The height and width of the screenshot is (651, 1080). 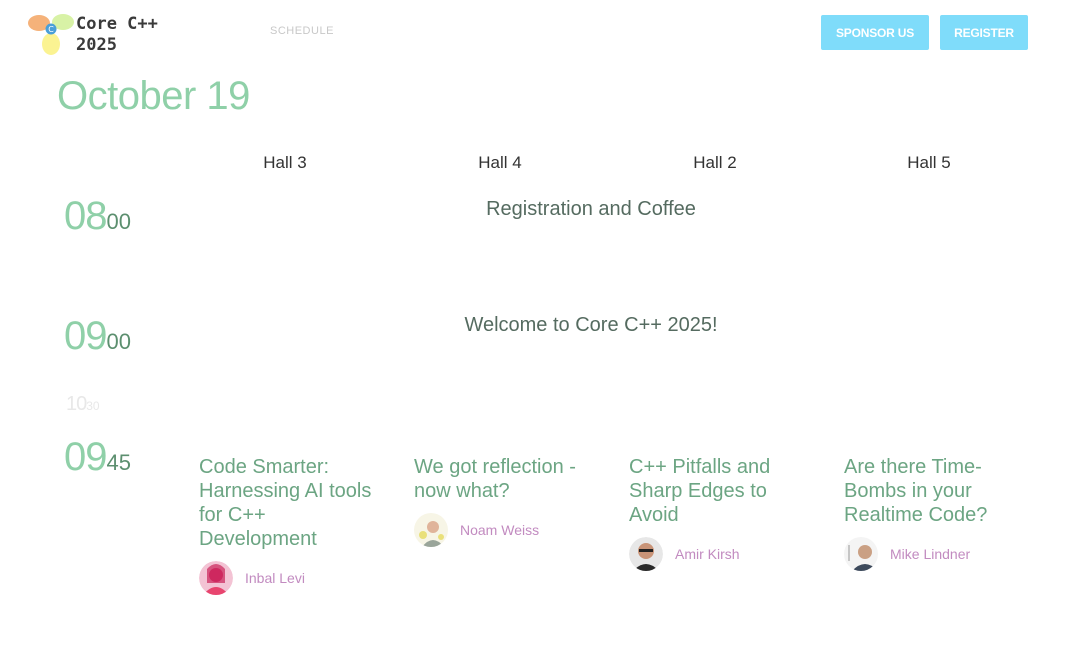 I want to click on time-slot: 0900, so click(x=97, y=336).